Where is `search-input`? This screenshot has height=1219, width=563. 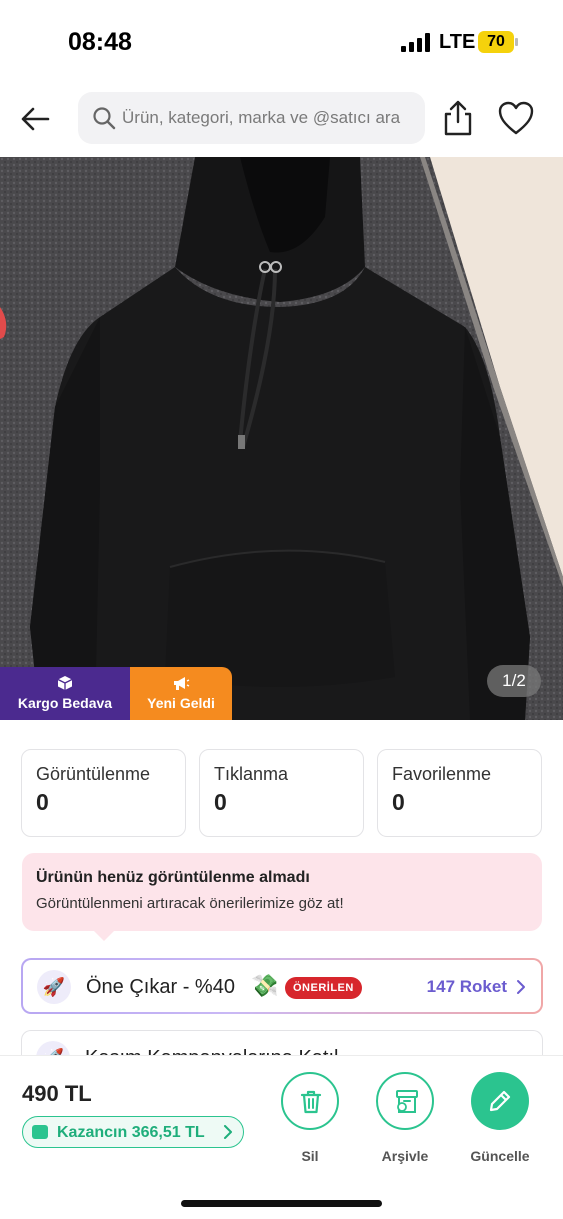
search-input is located at coordinates (270, 118).